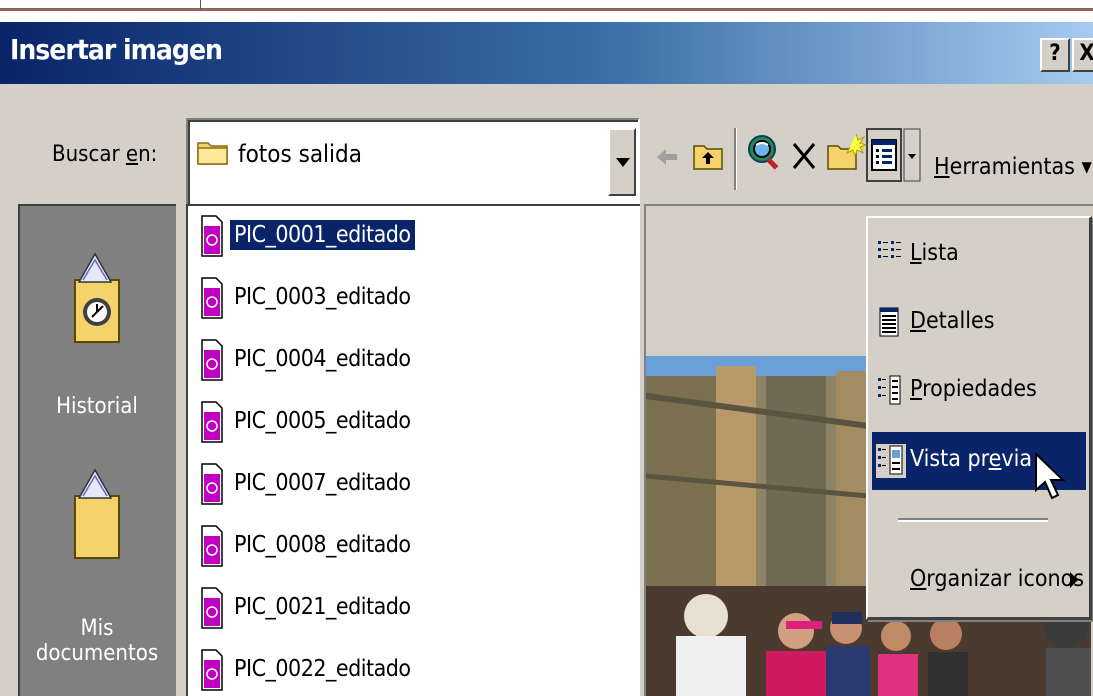 The height and width of the screenshot is (696, 1093). Describe the element at coordinates (891, 461) in the screenshot. I see `preview-view-icon` at that location.